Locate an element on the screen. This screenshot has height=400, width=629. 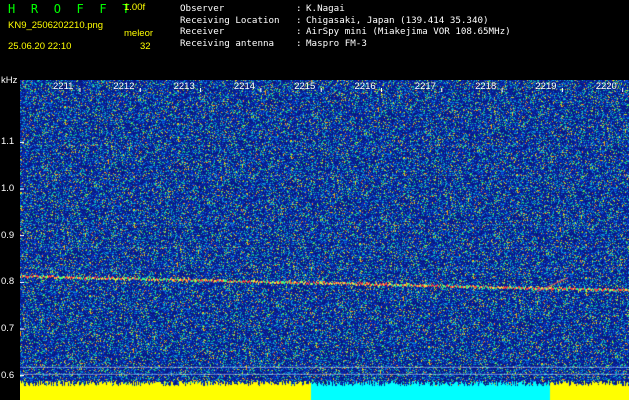
freq-tick-label: 0.8 is located at coordinates (8, 282).